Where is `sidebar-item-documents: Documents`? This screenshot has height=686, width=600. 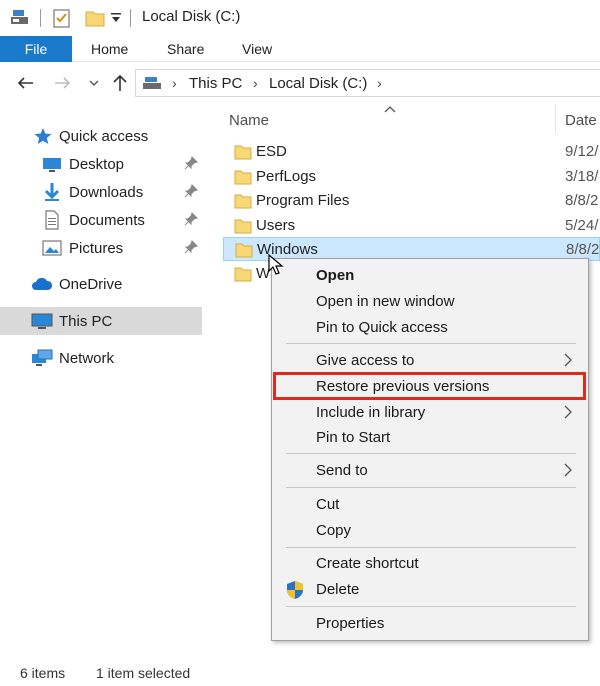 sidebar-item-documents: Documents is located at coordinates (101, 220).